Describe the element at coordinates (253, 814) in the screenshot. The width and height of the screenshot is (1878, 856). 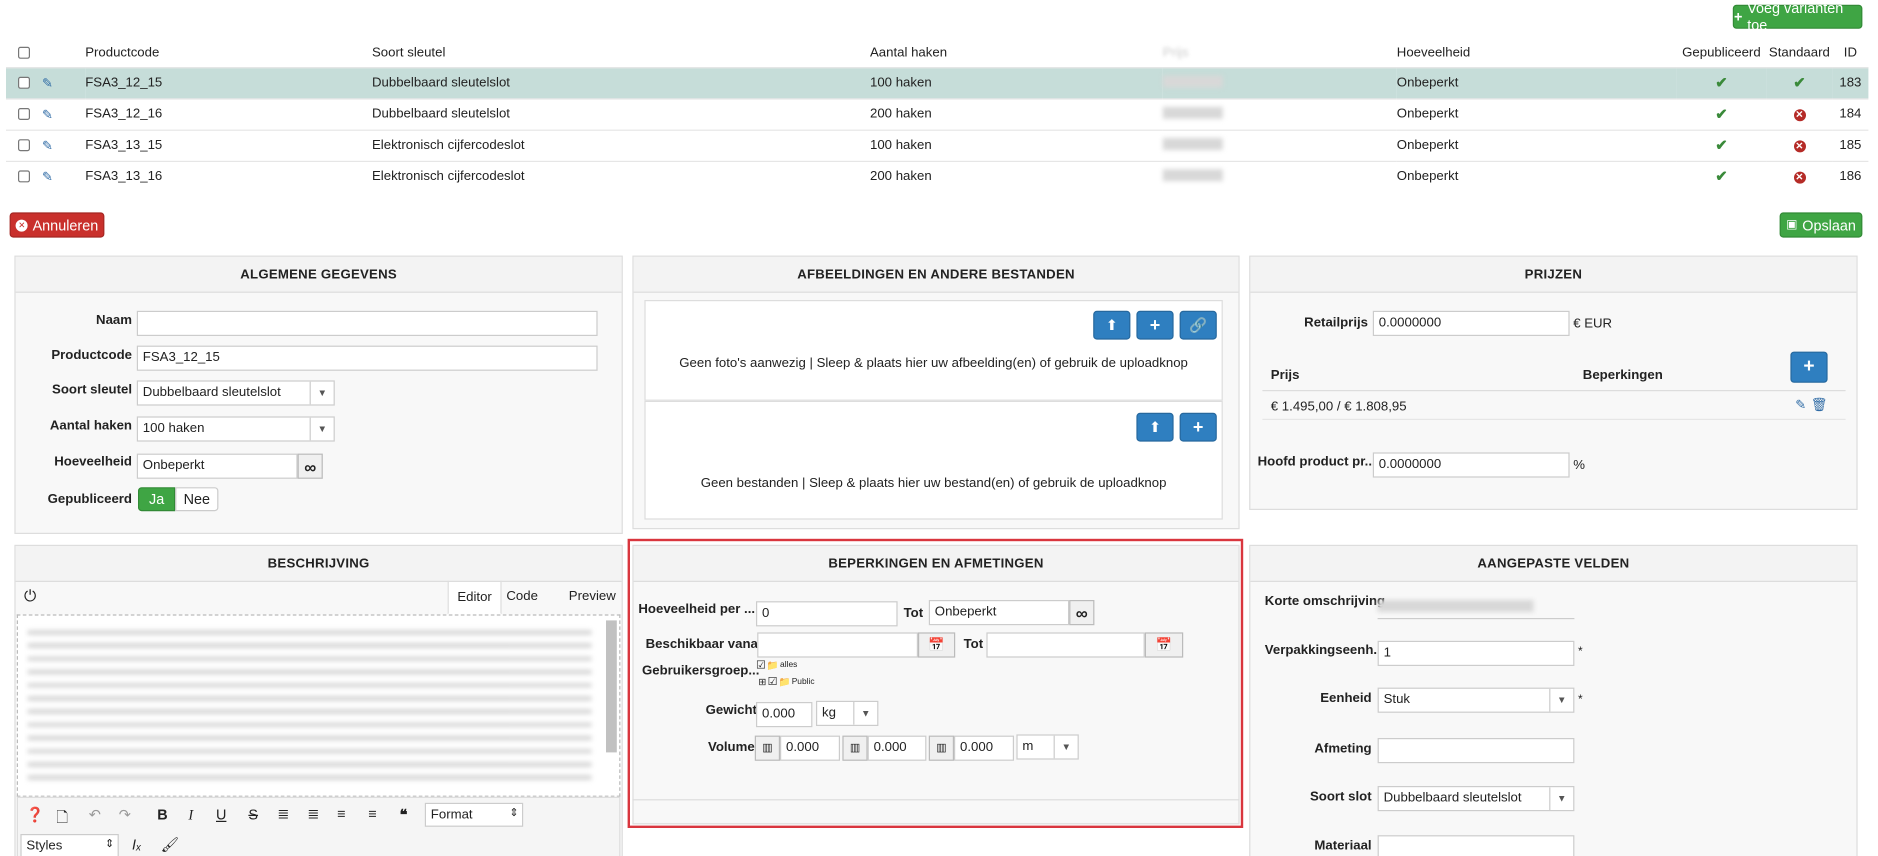
I see `strikethrough-icon: S` at that location.